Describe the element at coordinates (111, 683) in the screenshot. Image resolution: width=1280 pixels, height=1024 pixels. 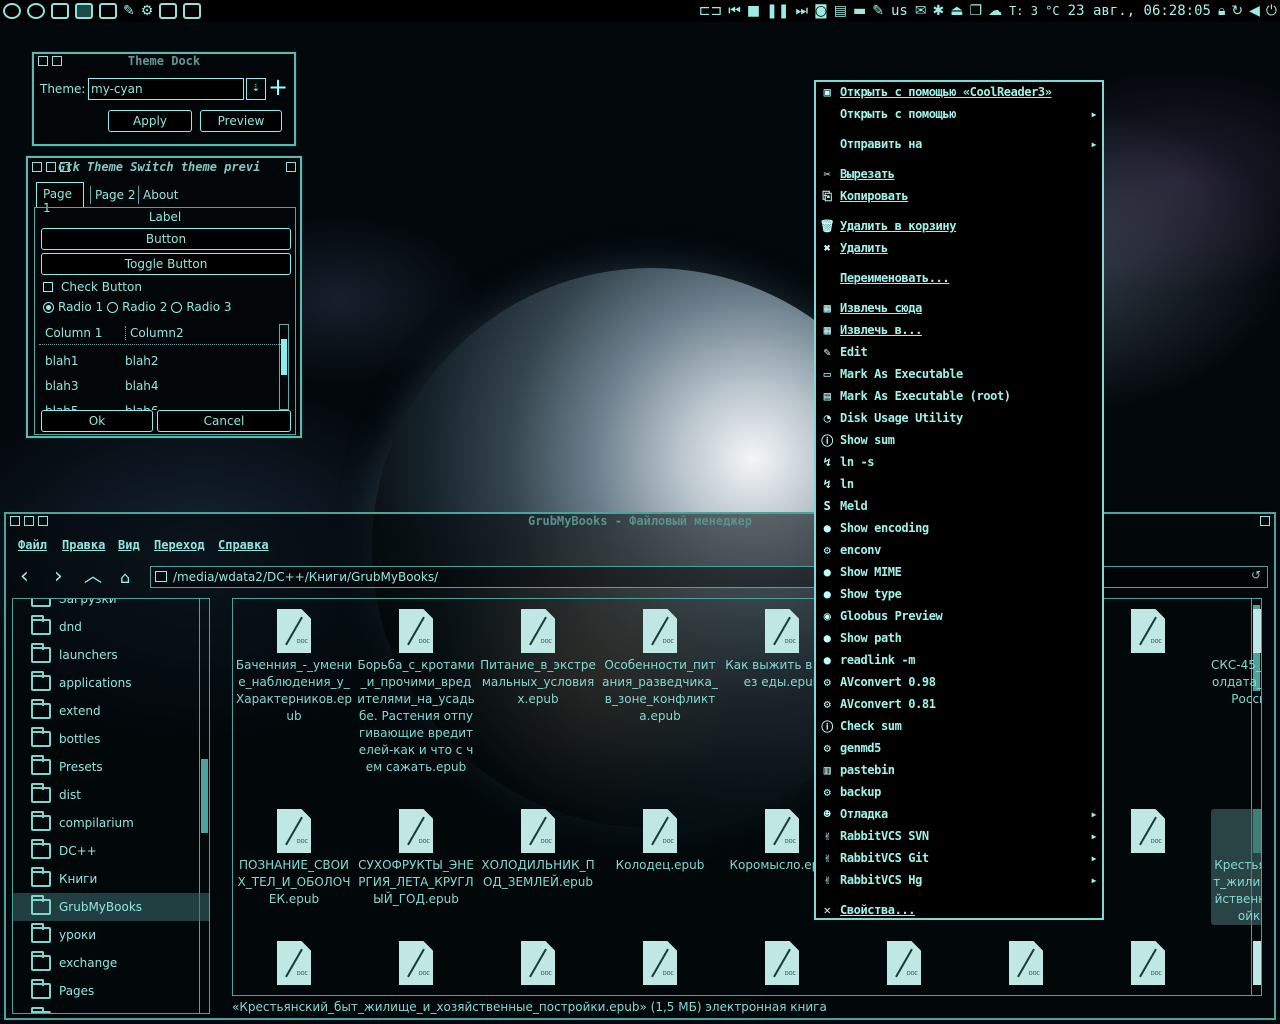
I see `sidebar-item: applications` at that location.